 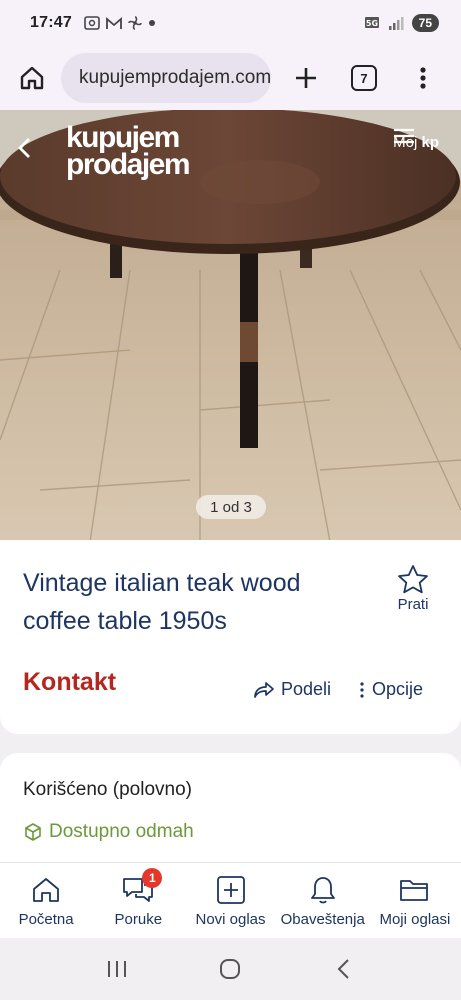 What do you see at coordinates (138, 919) in the screenshot?
I see `nav-label-messages: Poruke` at bounding box center [138, 919].